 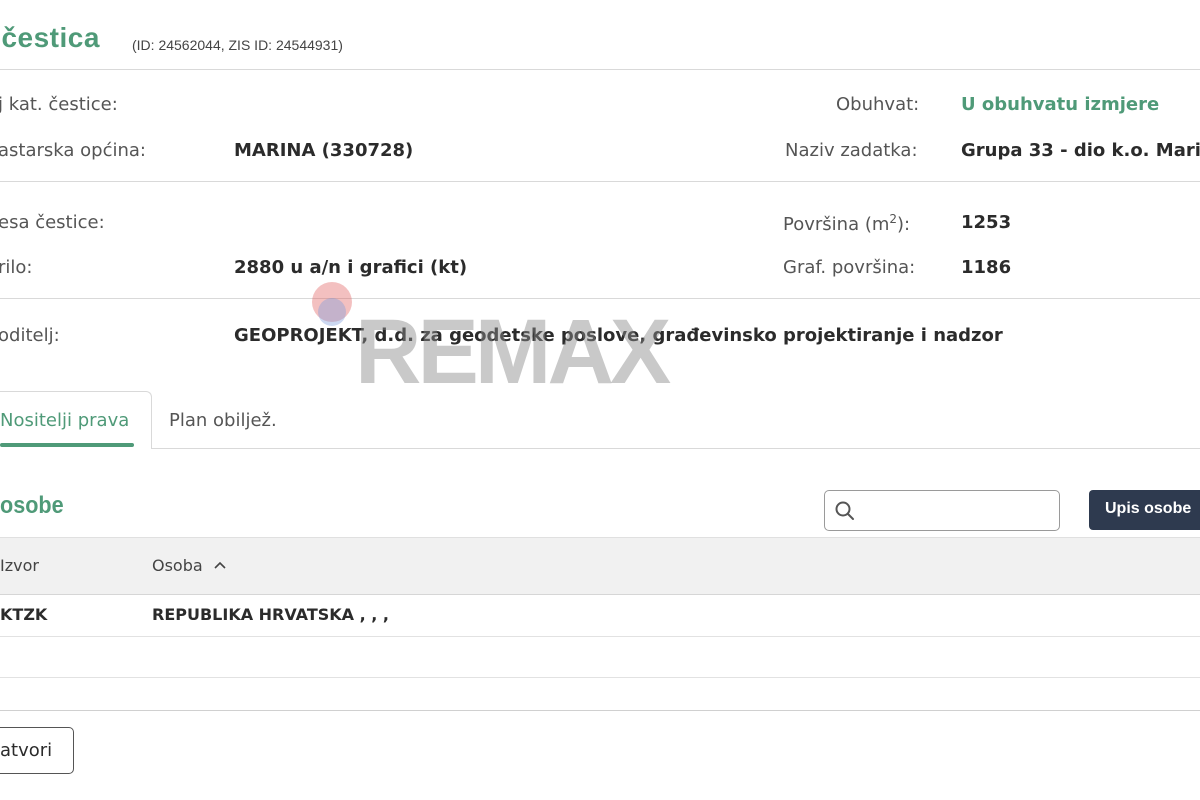 I want to click on column-header-osoba: Osoba, so click(x=190, y=565).